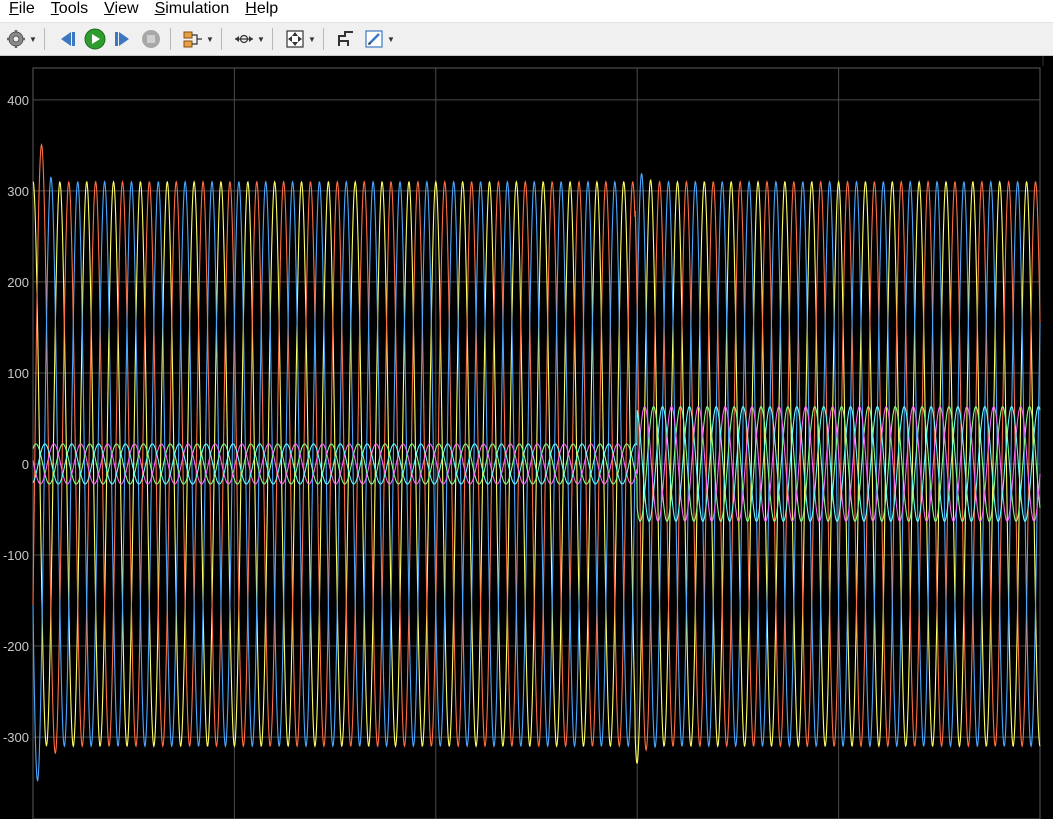 This screenshot has width=1053, height=824. I want to click on signal-highlight-icon, so click(193, 39).